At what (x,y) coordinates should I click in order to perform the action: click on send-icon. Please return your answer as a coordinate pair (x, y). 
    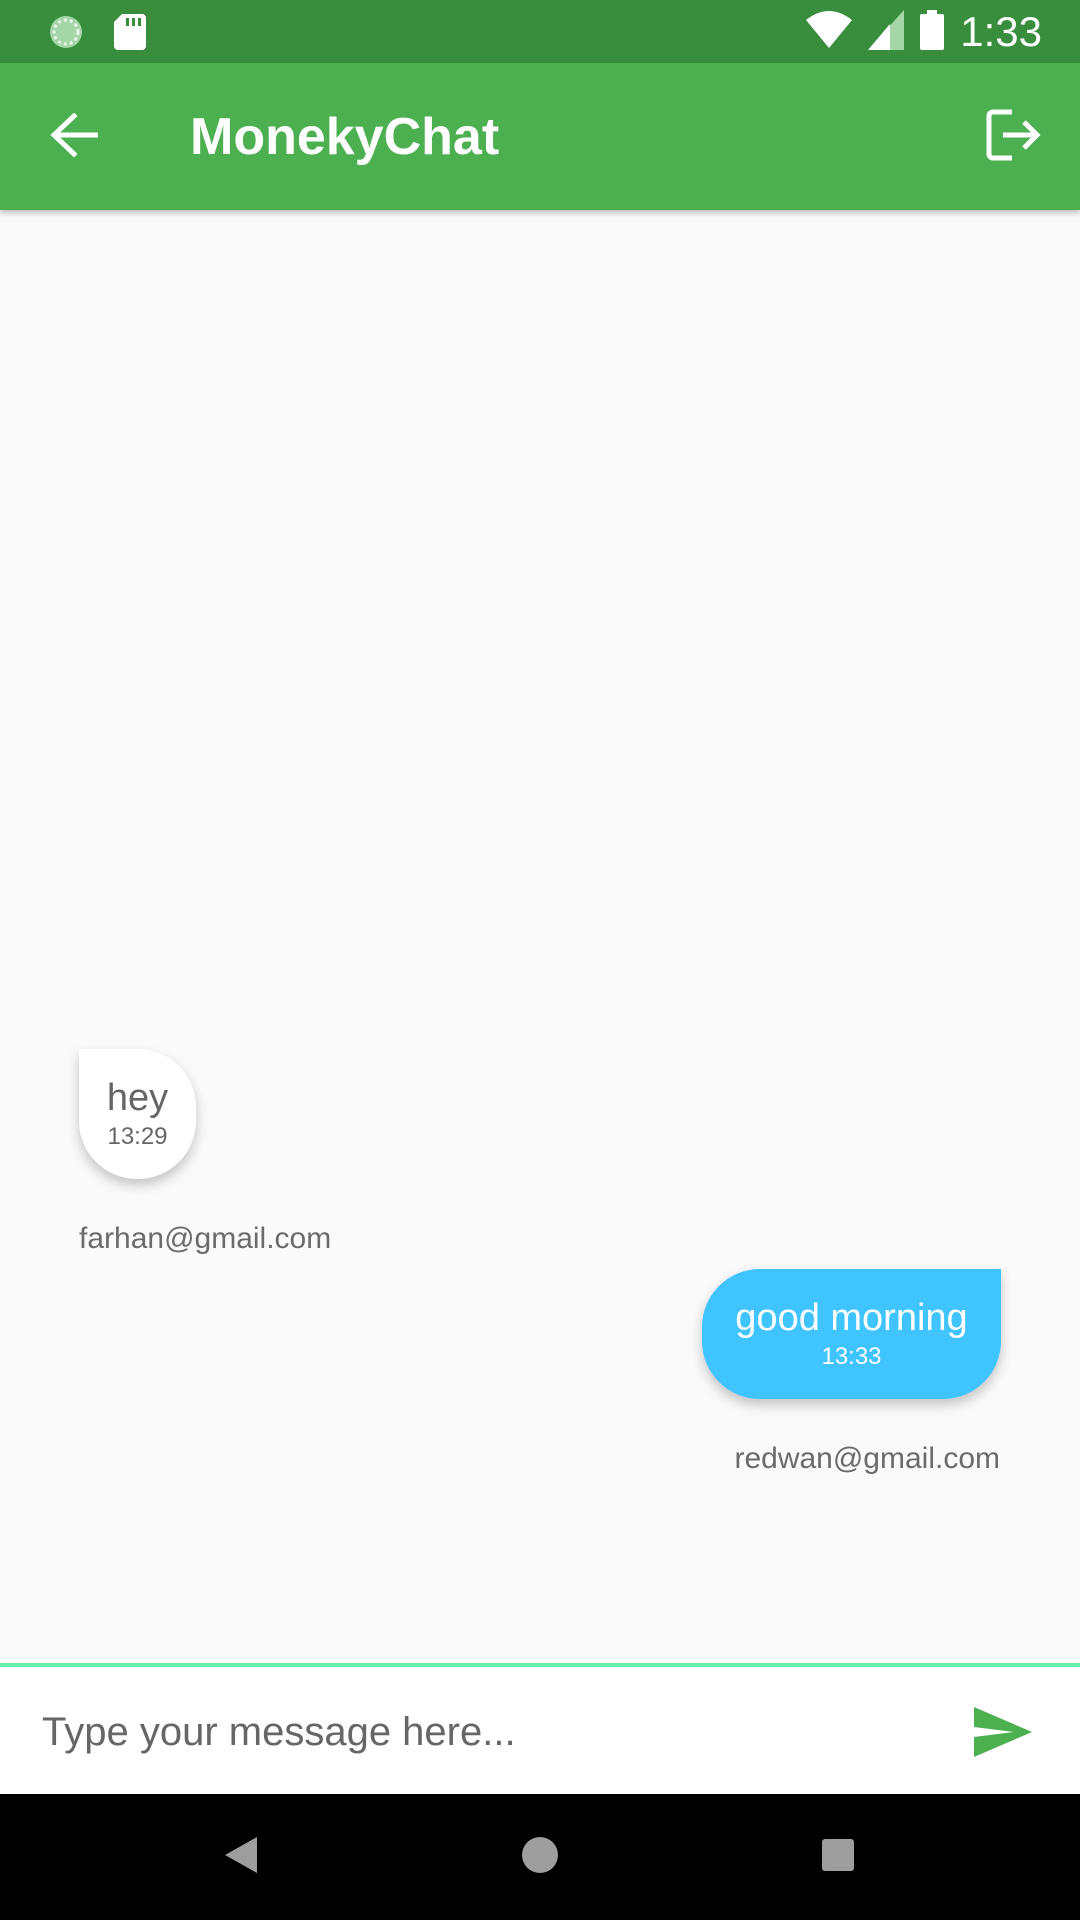
    Looking at the image, I should click on (1003, 1734).